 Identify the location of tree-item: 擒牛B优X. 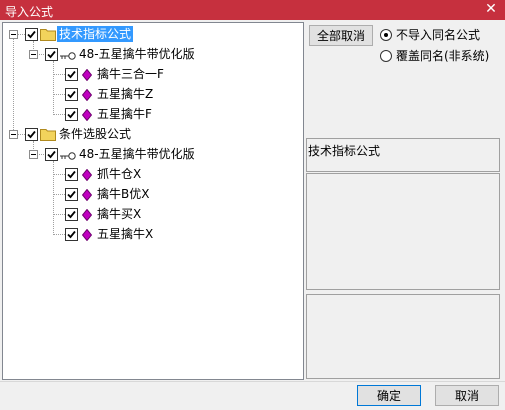
(153, 195).